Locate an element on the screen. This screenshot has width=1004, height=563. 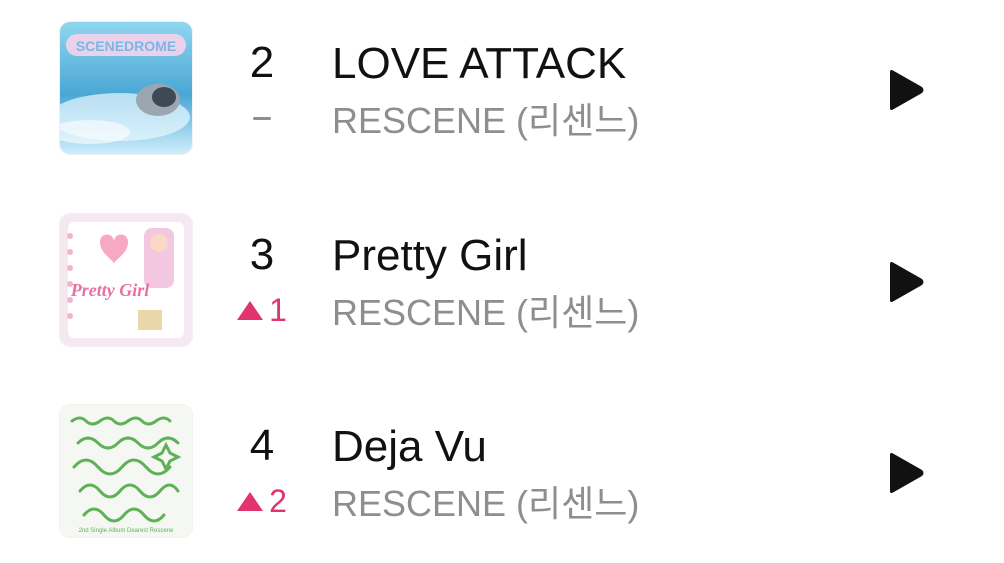
album-art: Pretty Girl is located at coordinates (126, 280).